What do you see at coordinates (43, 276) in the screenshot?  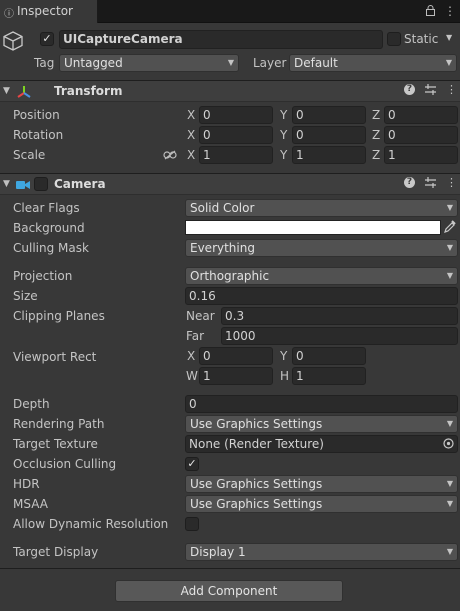 I see `projection-label: Projection` at bounding box center [43, 276].